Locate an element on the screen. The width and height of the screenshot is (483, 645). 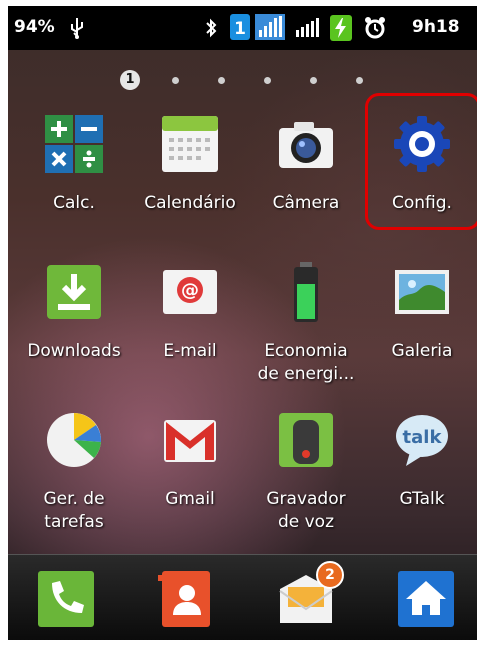
app-label: Calc. is located at coordinates (74, 203).